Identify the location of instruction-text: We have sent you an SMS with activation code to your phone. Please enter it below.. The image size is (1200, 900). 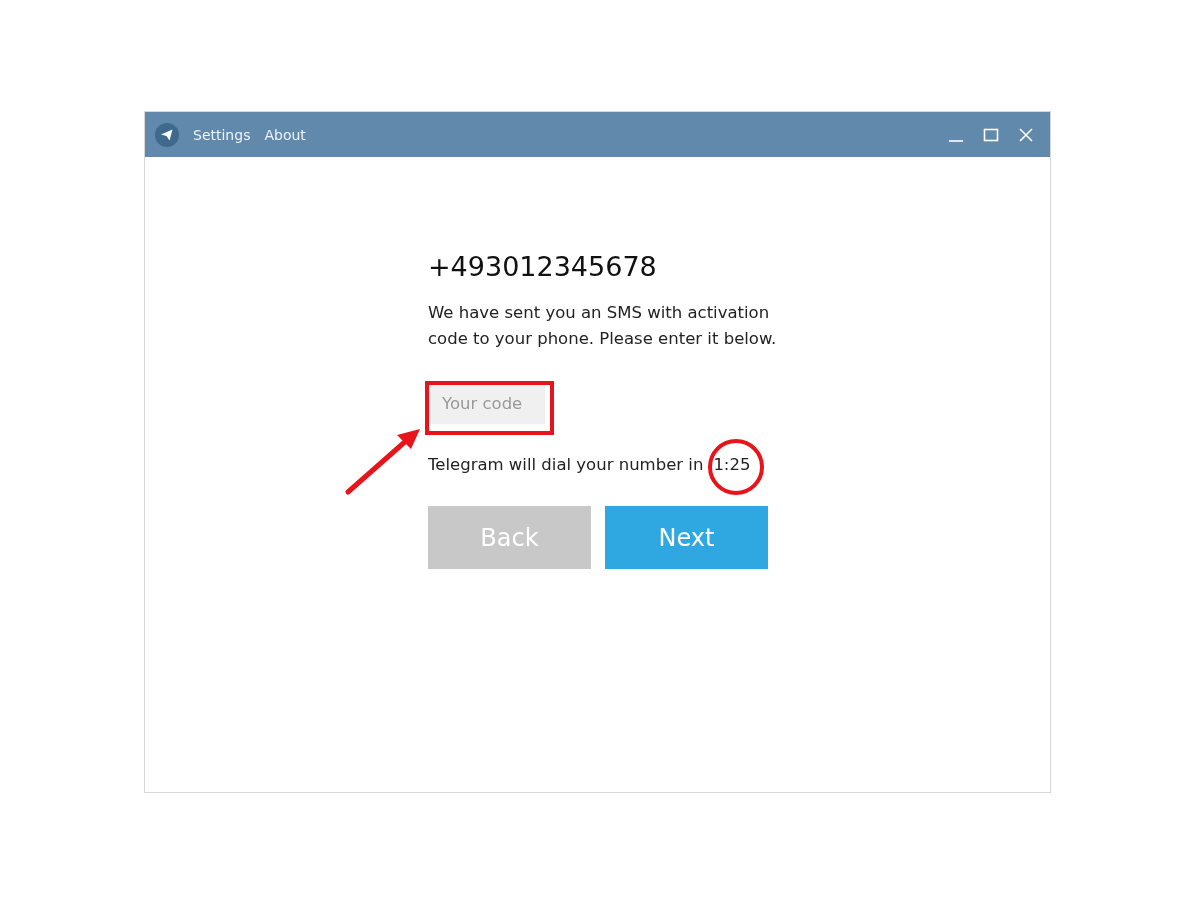
(603, 326).